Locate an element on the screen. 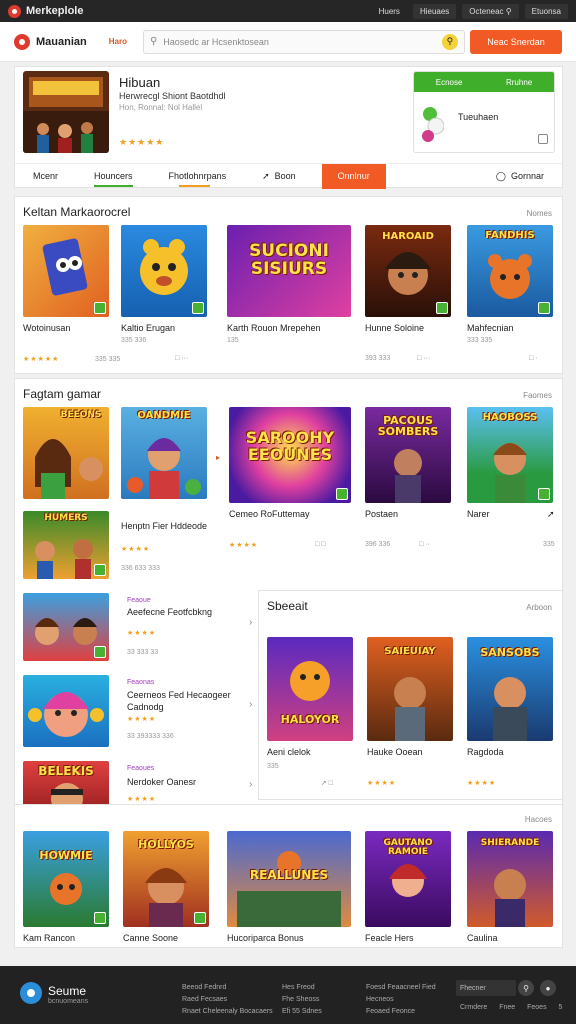 Image resolution: width=576 pixels, height=1024 pixels. section-2-title: Fagtam gamar is located at coordinates (62, 394).